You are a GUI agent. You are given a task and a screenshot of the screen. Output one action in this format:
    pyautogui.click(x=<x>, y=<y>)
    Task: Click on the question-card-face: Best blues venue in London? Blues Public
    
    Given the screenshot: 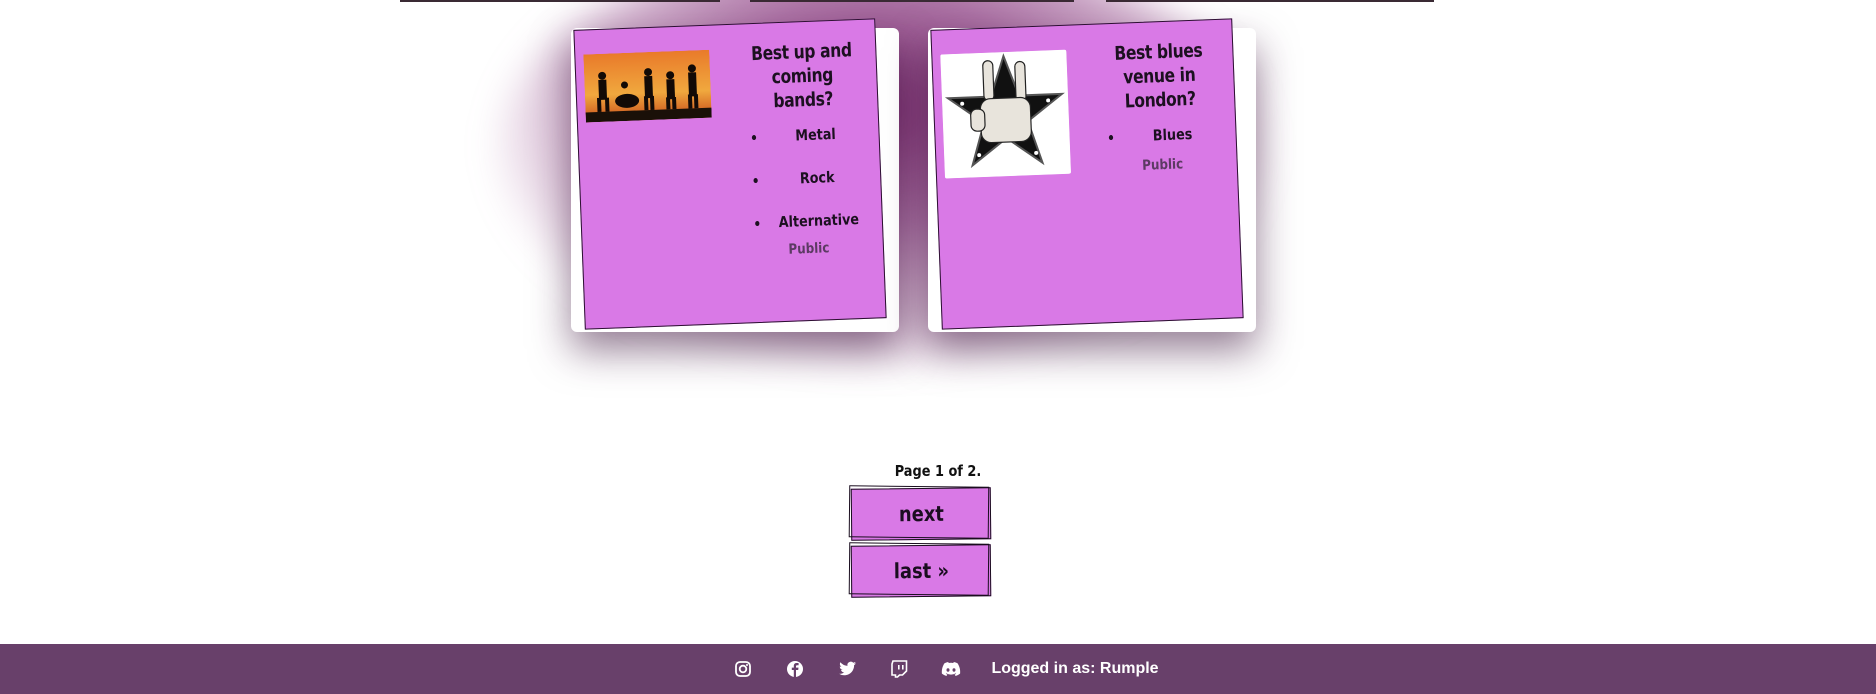 What is the action you would take?
    pyautogui.click(x=1087, y=174)
    